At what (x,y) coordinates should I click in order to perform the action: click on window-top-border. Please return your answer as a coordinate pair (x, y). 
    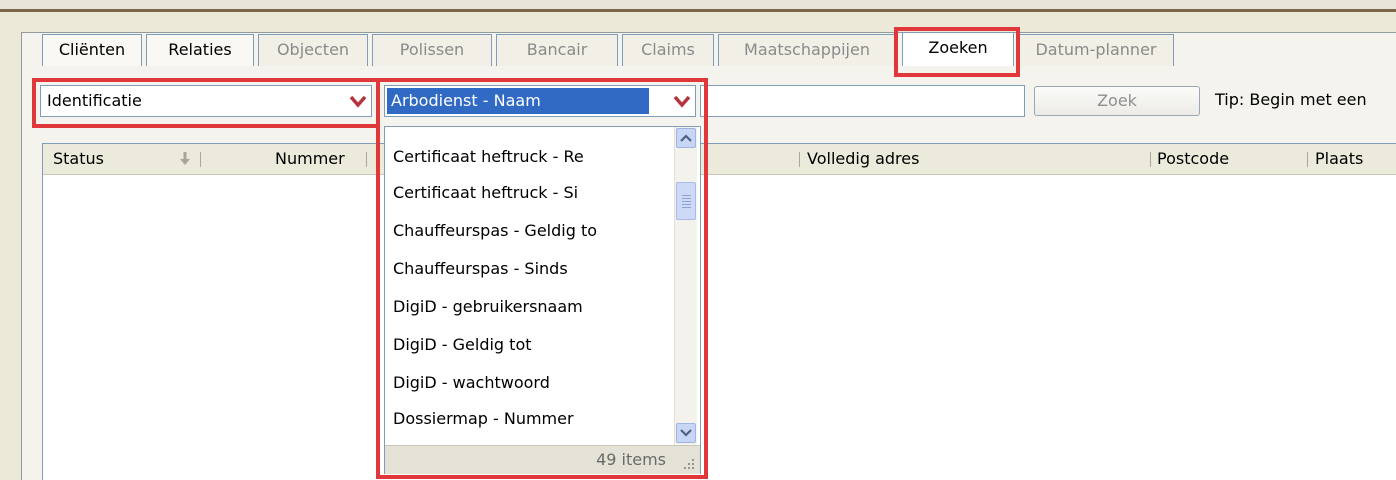
    Looking at the image, I should click on (698, 6).